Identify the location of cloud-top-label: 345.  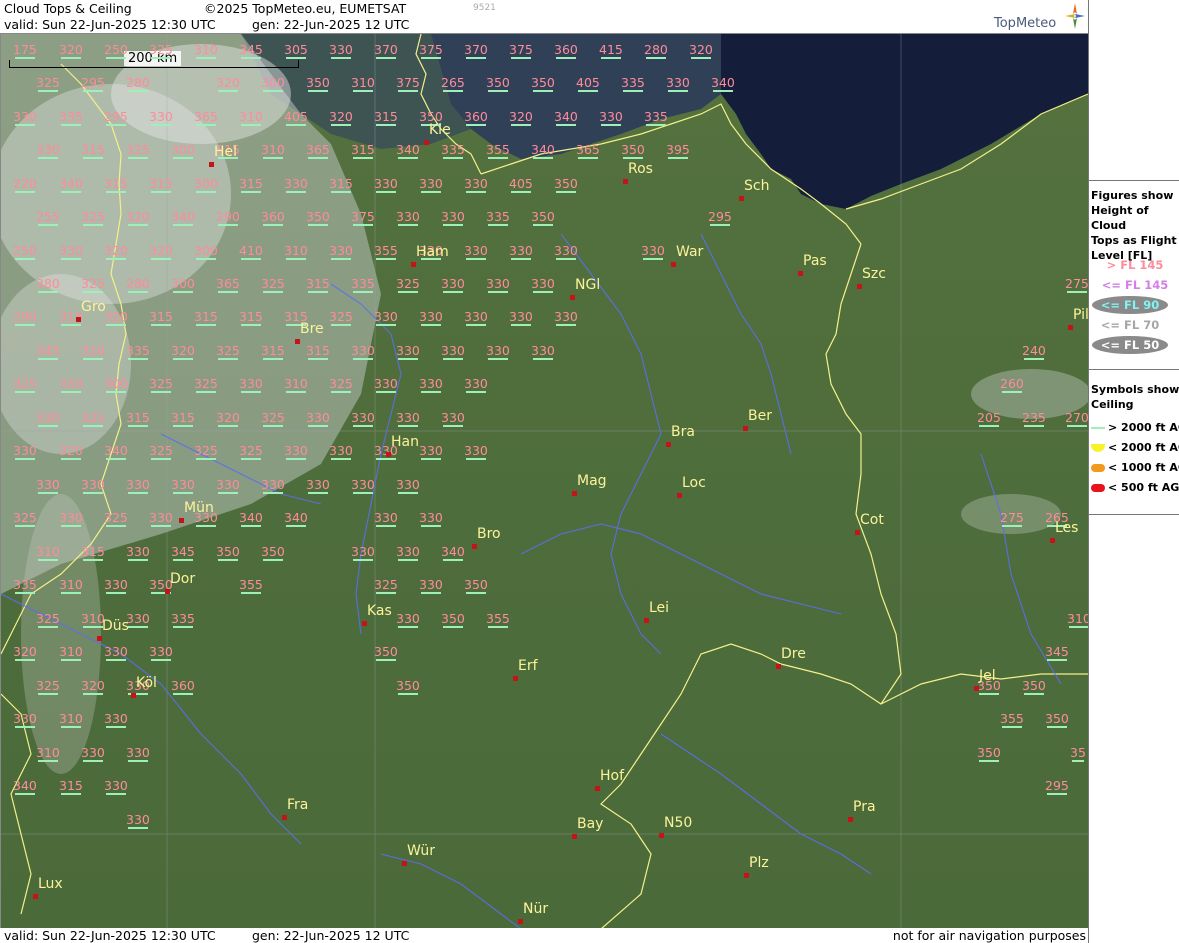
(48, 351).